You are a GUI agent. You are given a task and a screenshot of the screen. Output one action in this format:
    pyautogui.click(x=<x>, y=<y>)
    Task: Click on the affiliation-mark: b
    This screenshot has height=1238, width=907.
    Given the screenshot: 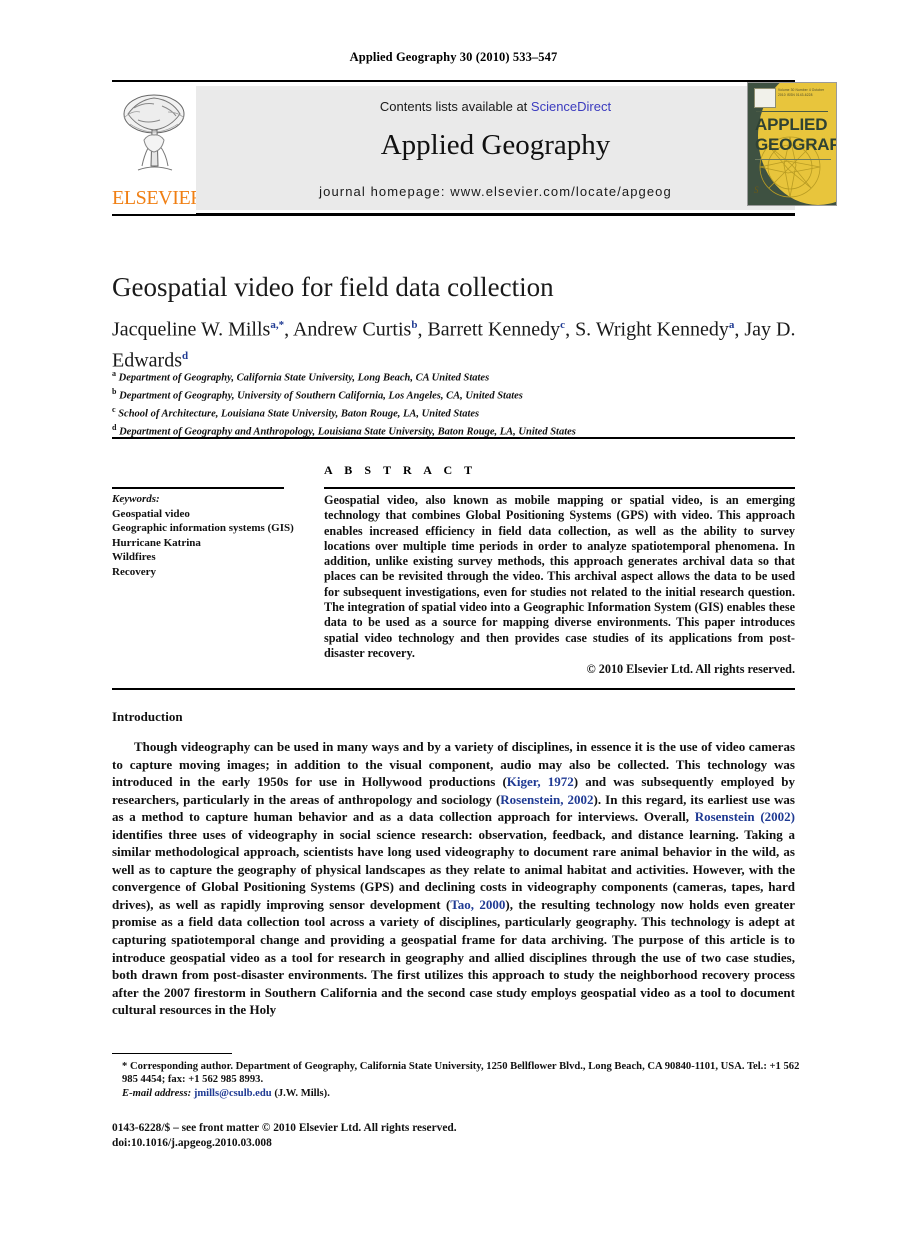 What is the action you would take?
    pyautogui.click(x=114, y=392)
    